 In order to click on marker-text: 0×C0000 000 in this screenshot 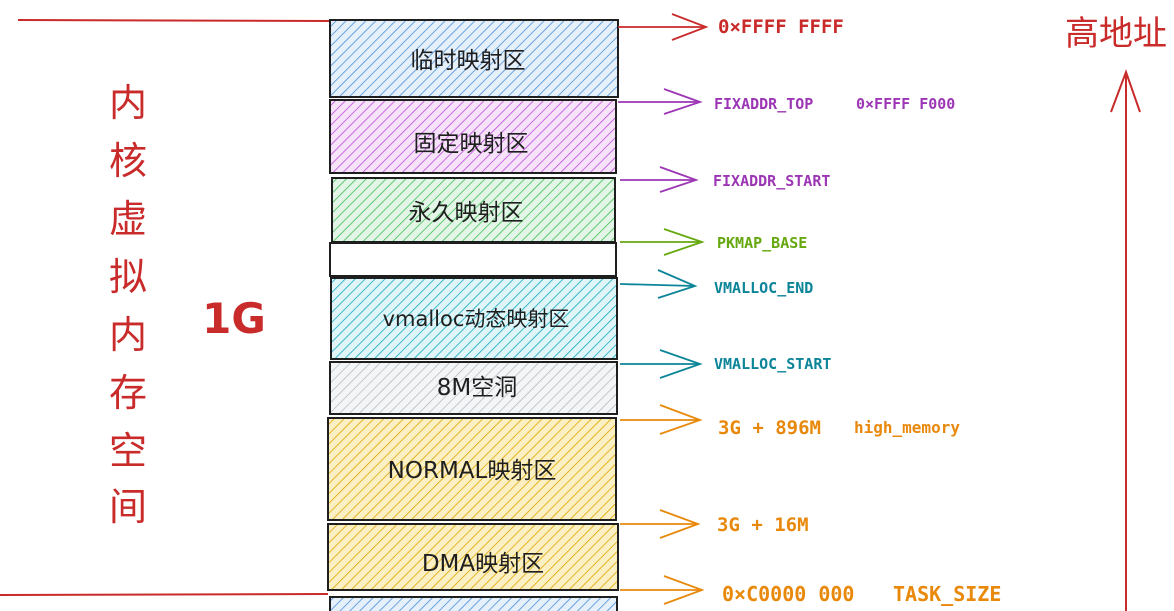, I will do `click(788, 594)`.